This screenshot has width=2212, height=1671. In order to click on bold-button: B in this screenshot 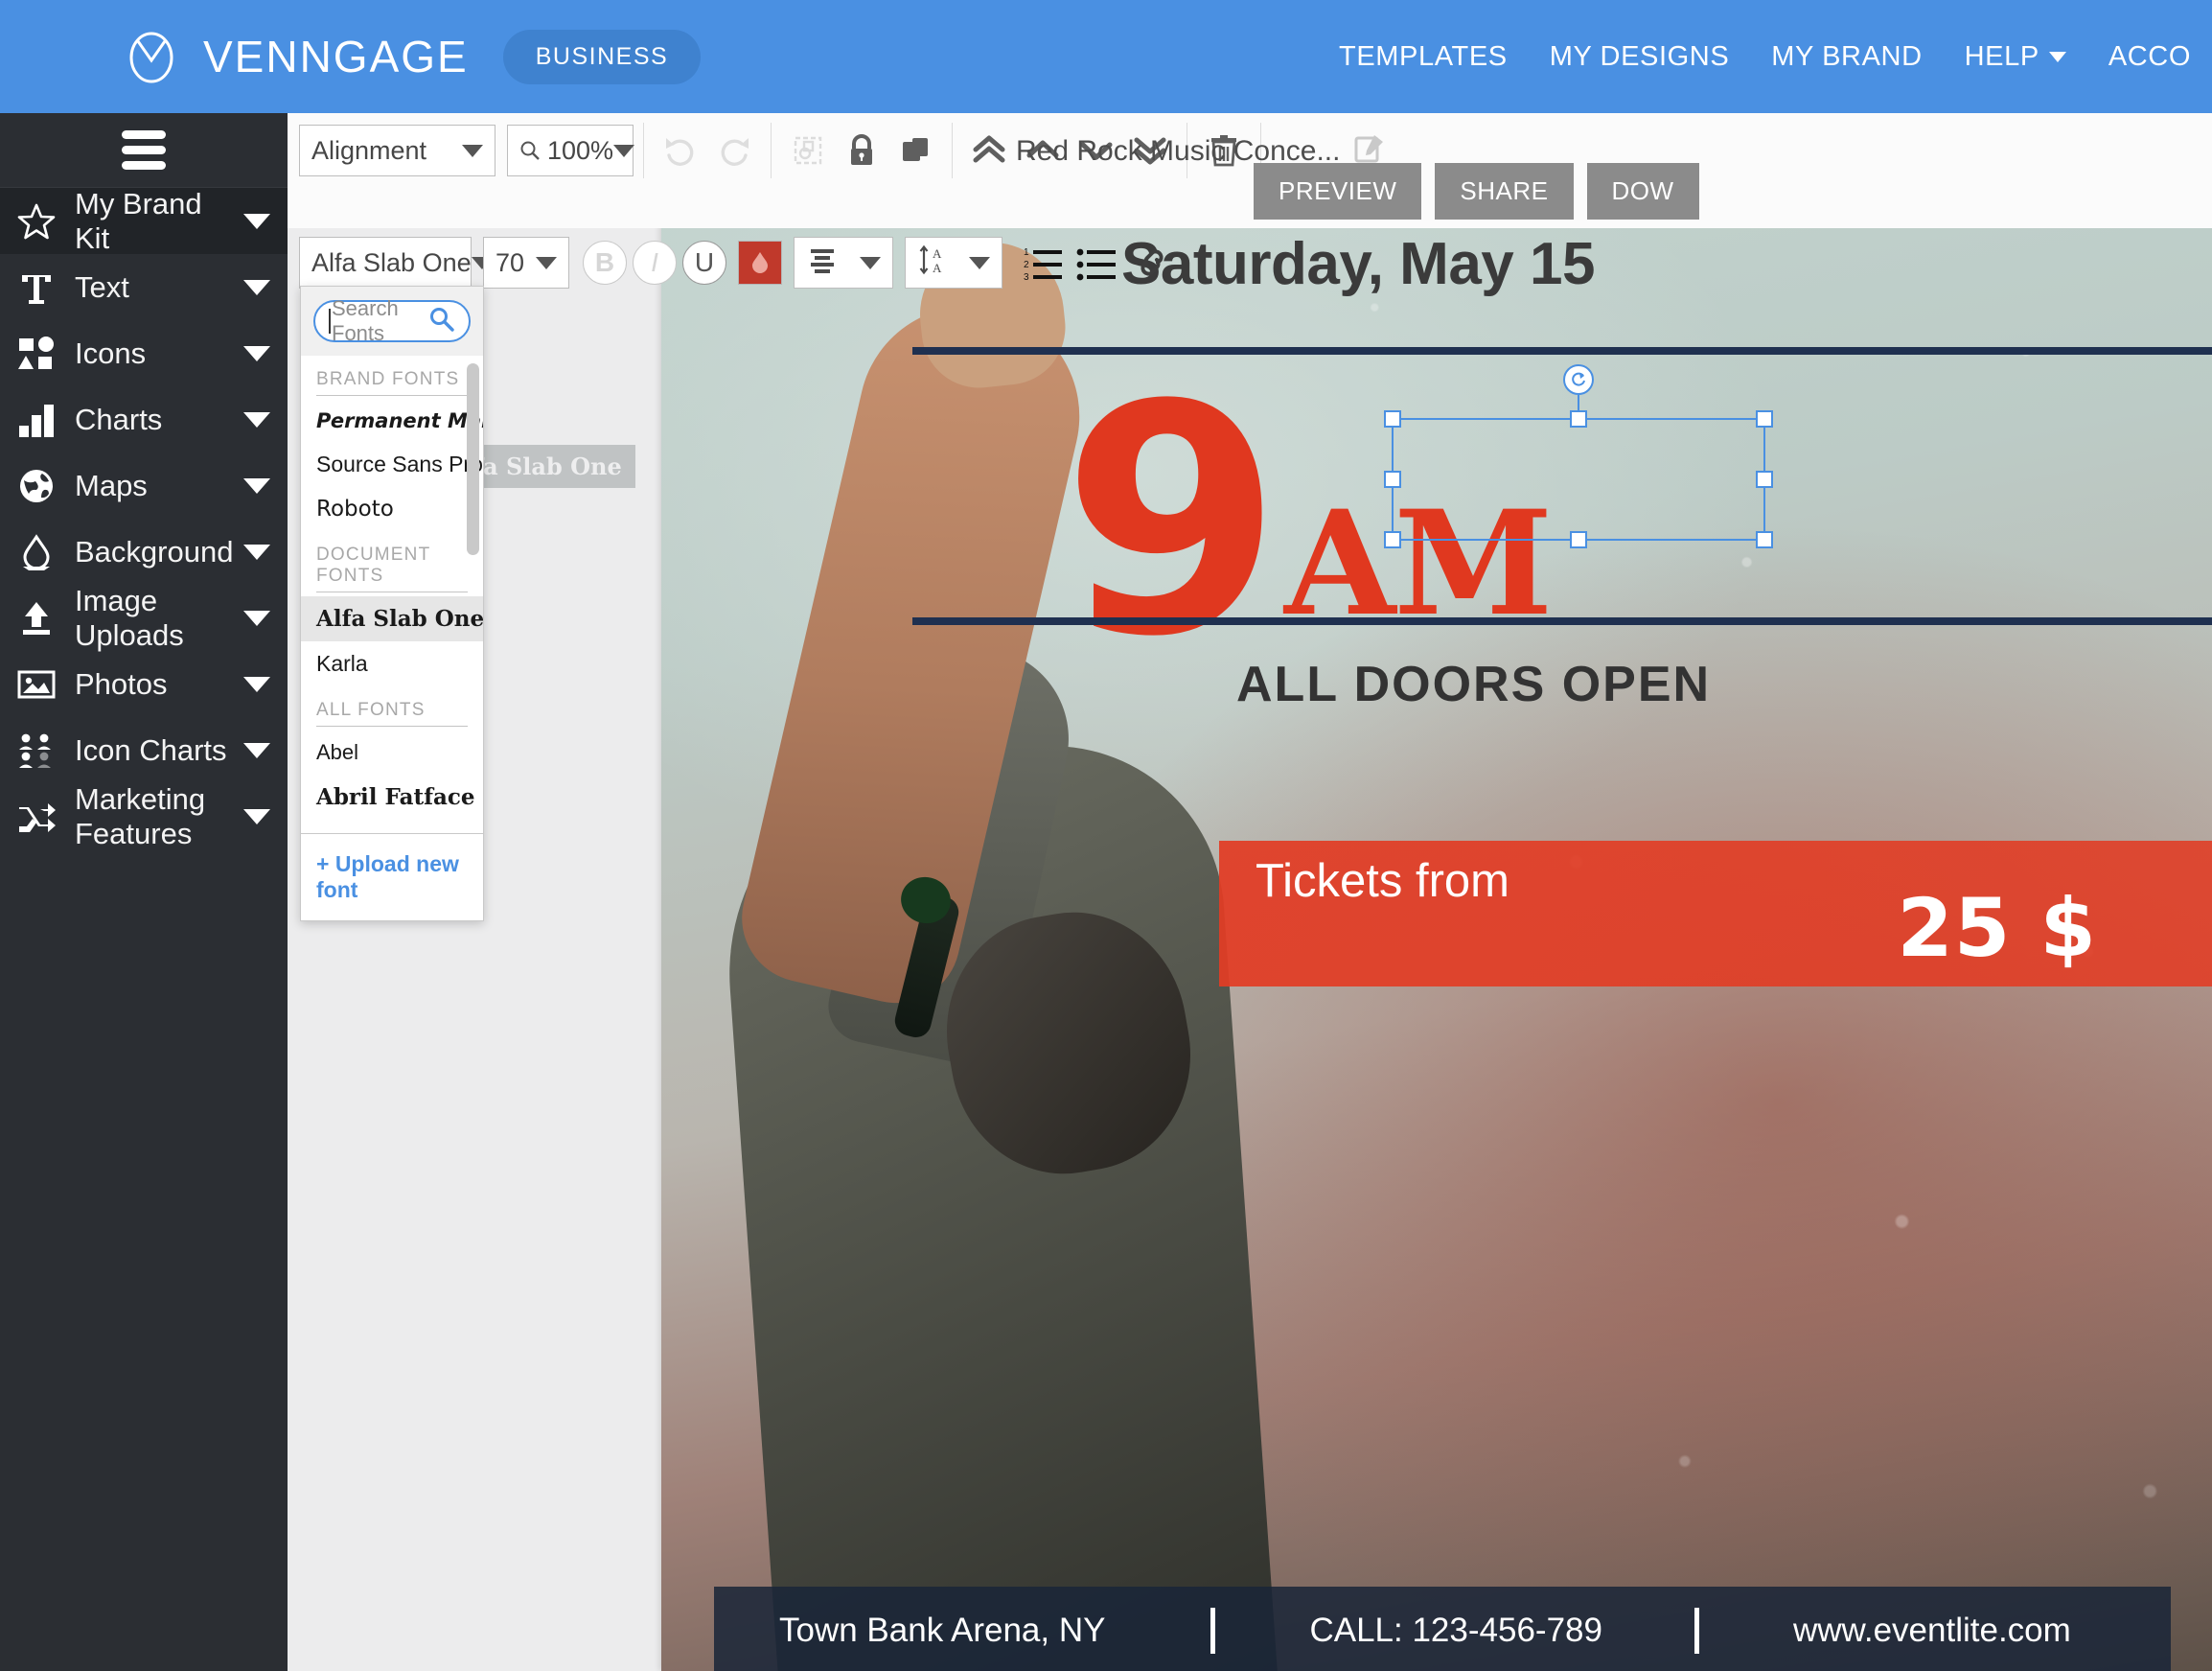, I will do `click(605, 263)`.